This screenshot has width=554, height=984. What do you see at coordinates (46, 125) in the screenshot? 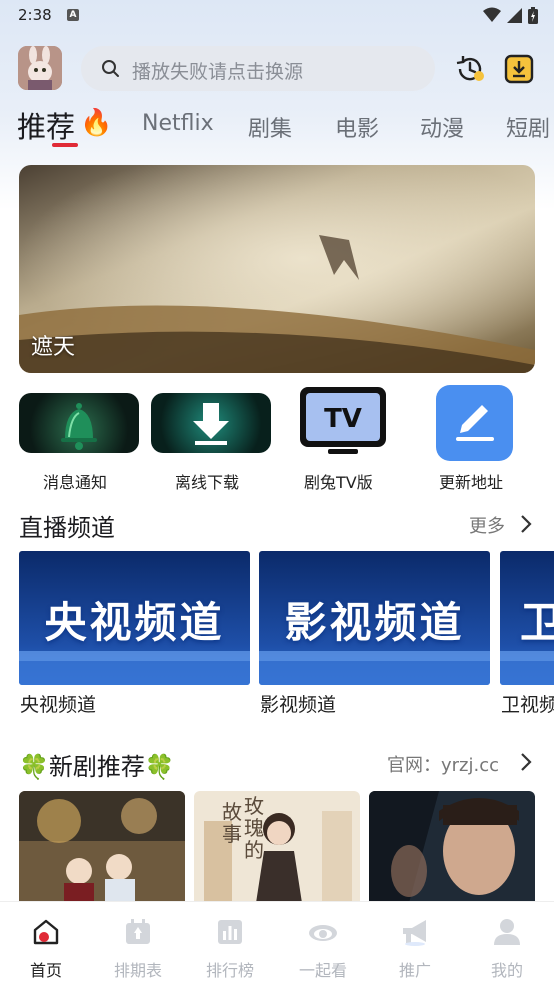
I see `tab-recommend: 推荐` at bounding box center [46, 125].